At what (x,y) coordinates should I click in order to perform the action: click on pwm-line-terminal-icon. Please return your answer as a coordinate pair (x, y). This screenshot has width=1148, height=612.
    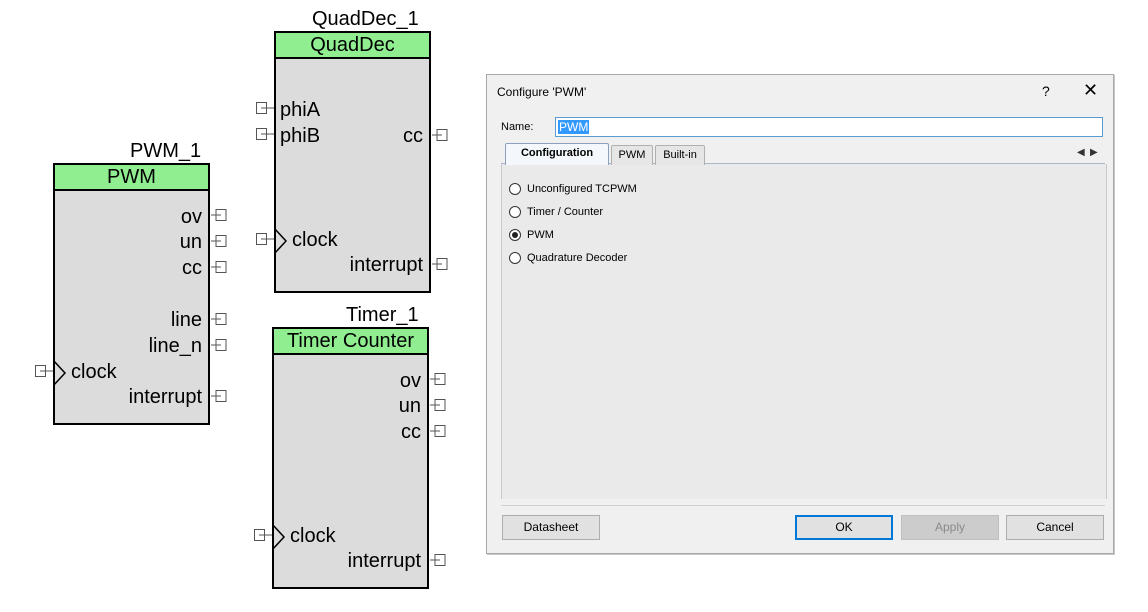
    Looking at the image, I should click on (219, 319).